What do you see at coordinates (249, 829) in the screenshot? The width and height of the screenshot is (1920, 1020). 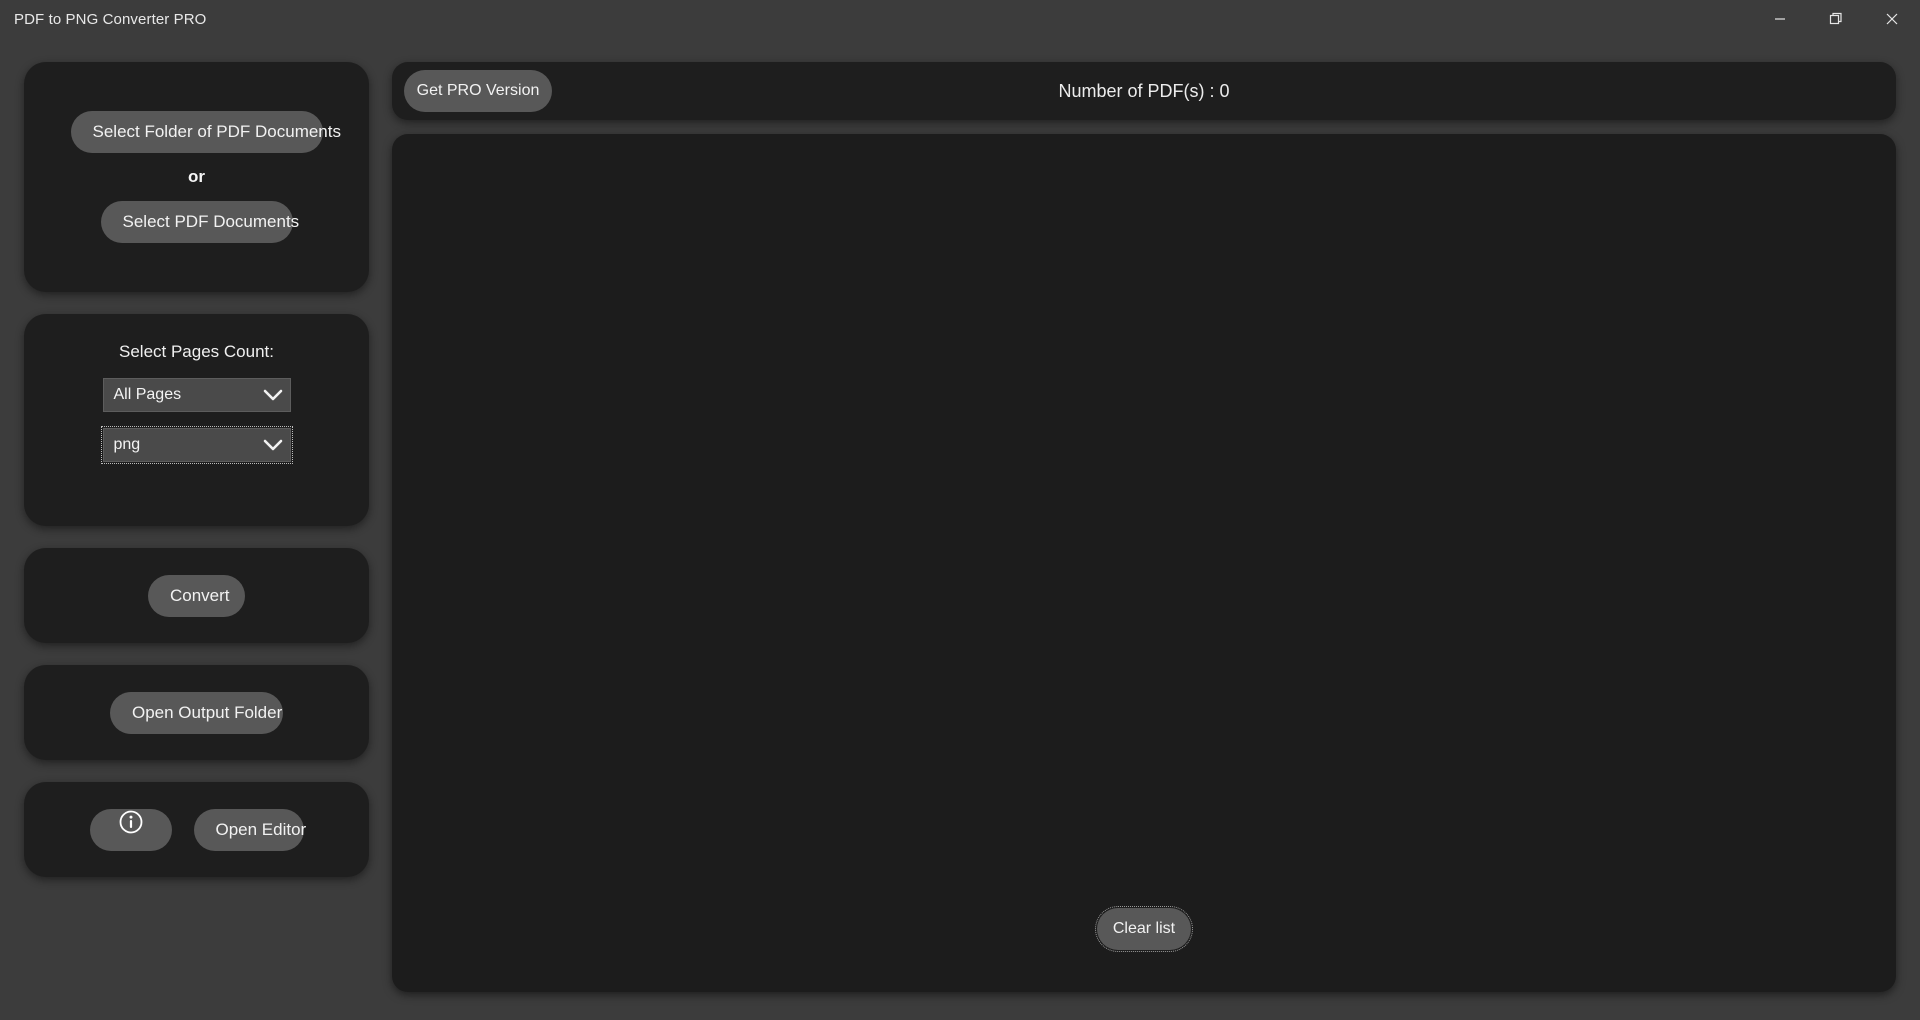 I see `open-editor-button: Open Editor` at bounding box center [249, 829].